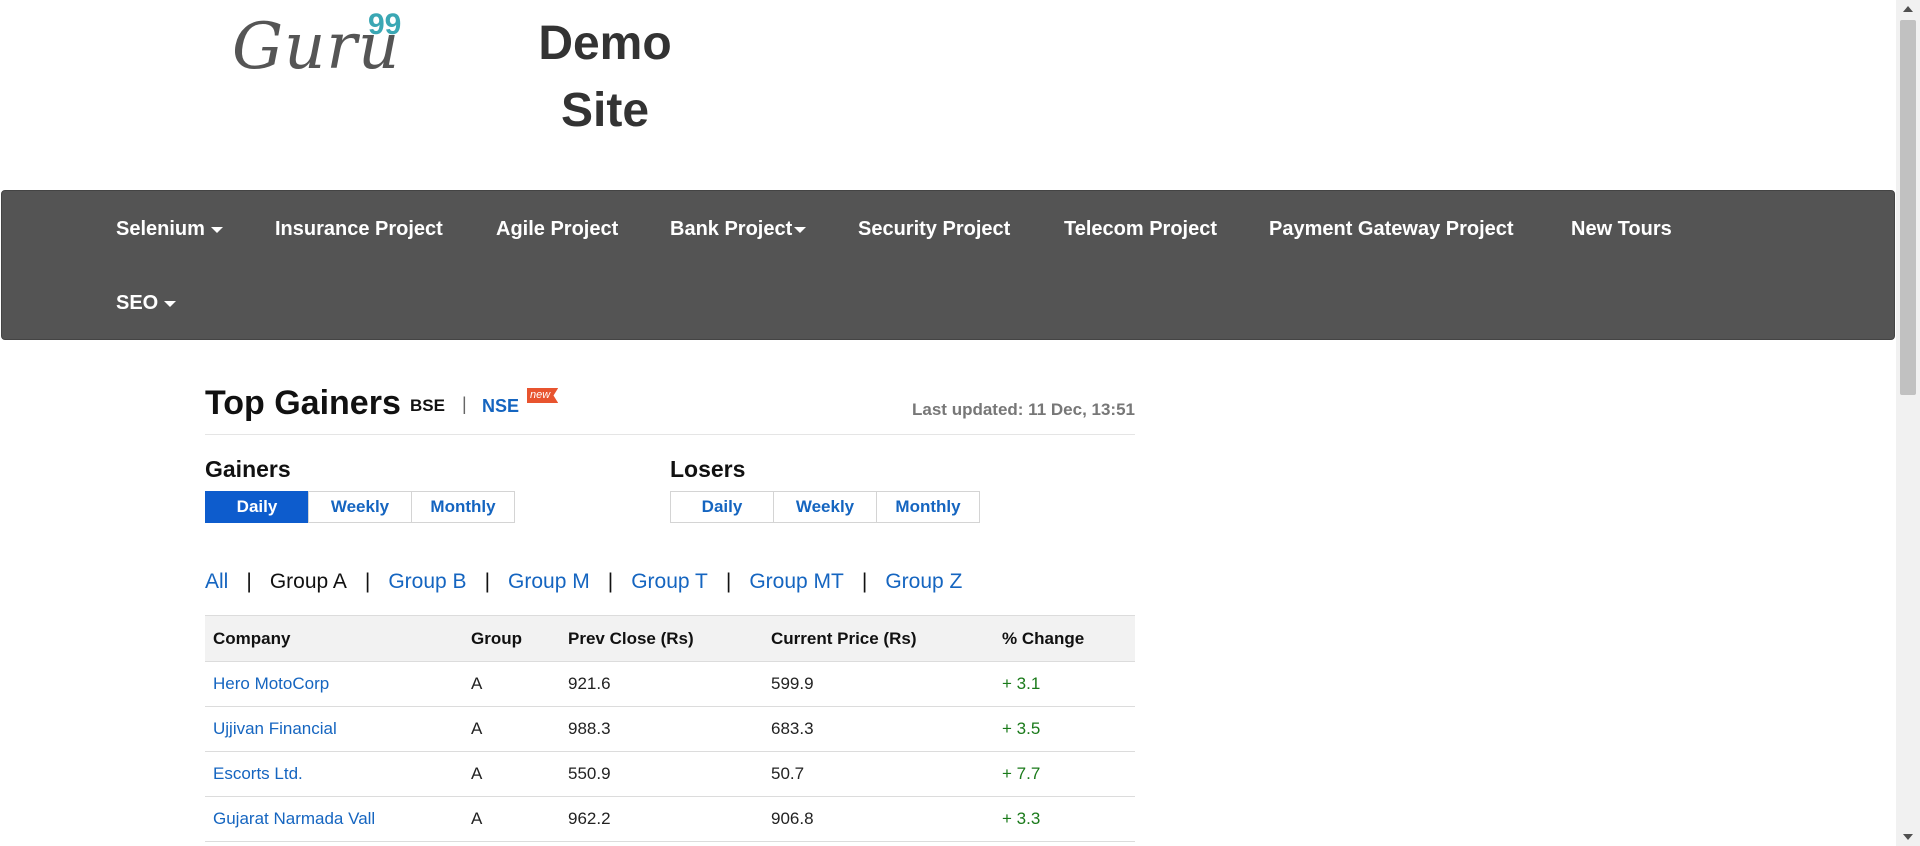 Image resolution: width=1920 pixels, height=846 pixels. What do you see at coordinates (216, 581) in the screenshot?
I see `group-all-link: All` at bounding box center [216, 581].